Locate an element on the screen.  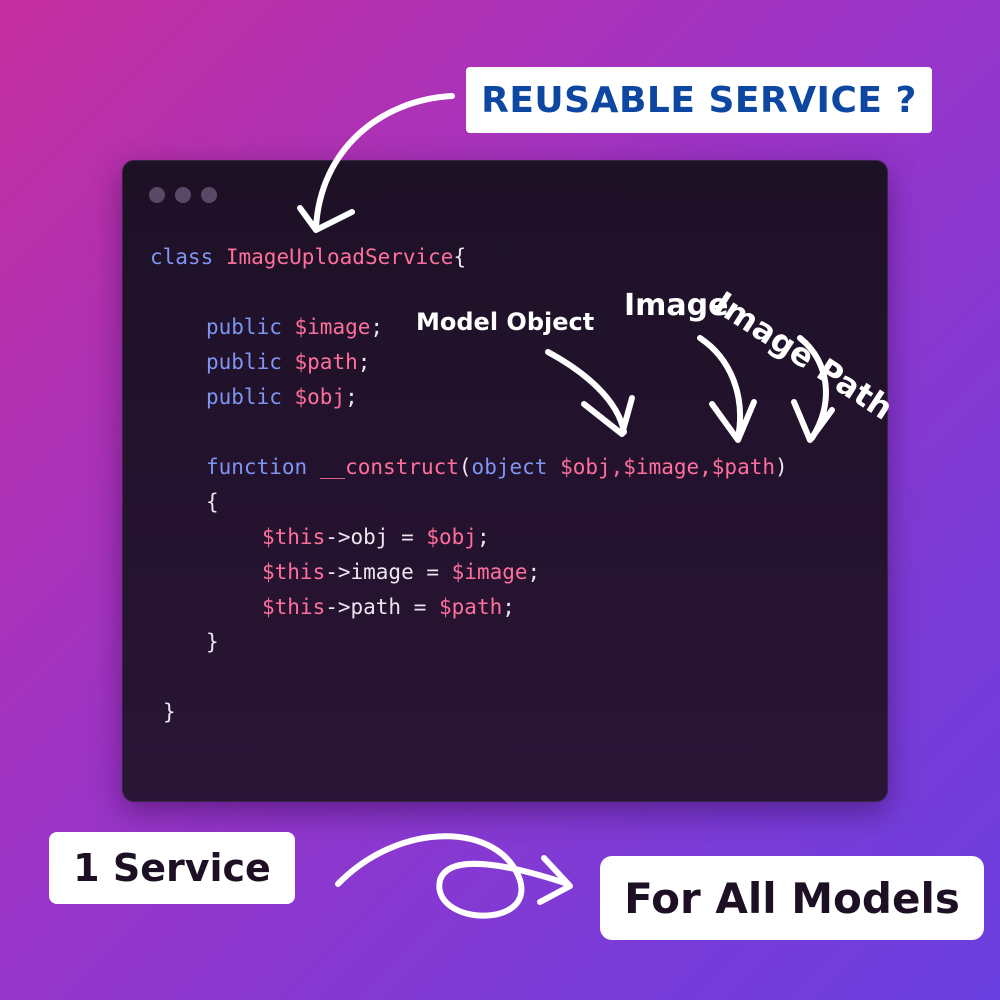
keyword: function is located at coordinates (257, 467).